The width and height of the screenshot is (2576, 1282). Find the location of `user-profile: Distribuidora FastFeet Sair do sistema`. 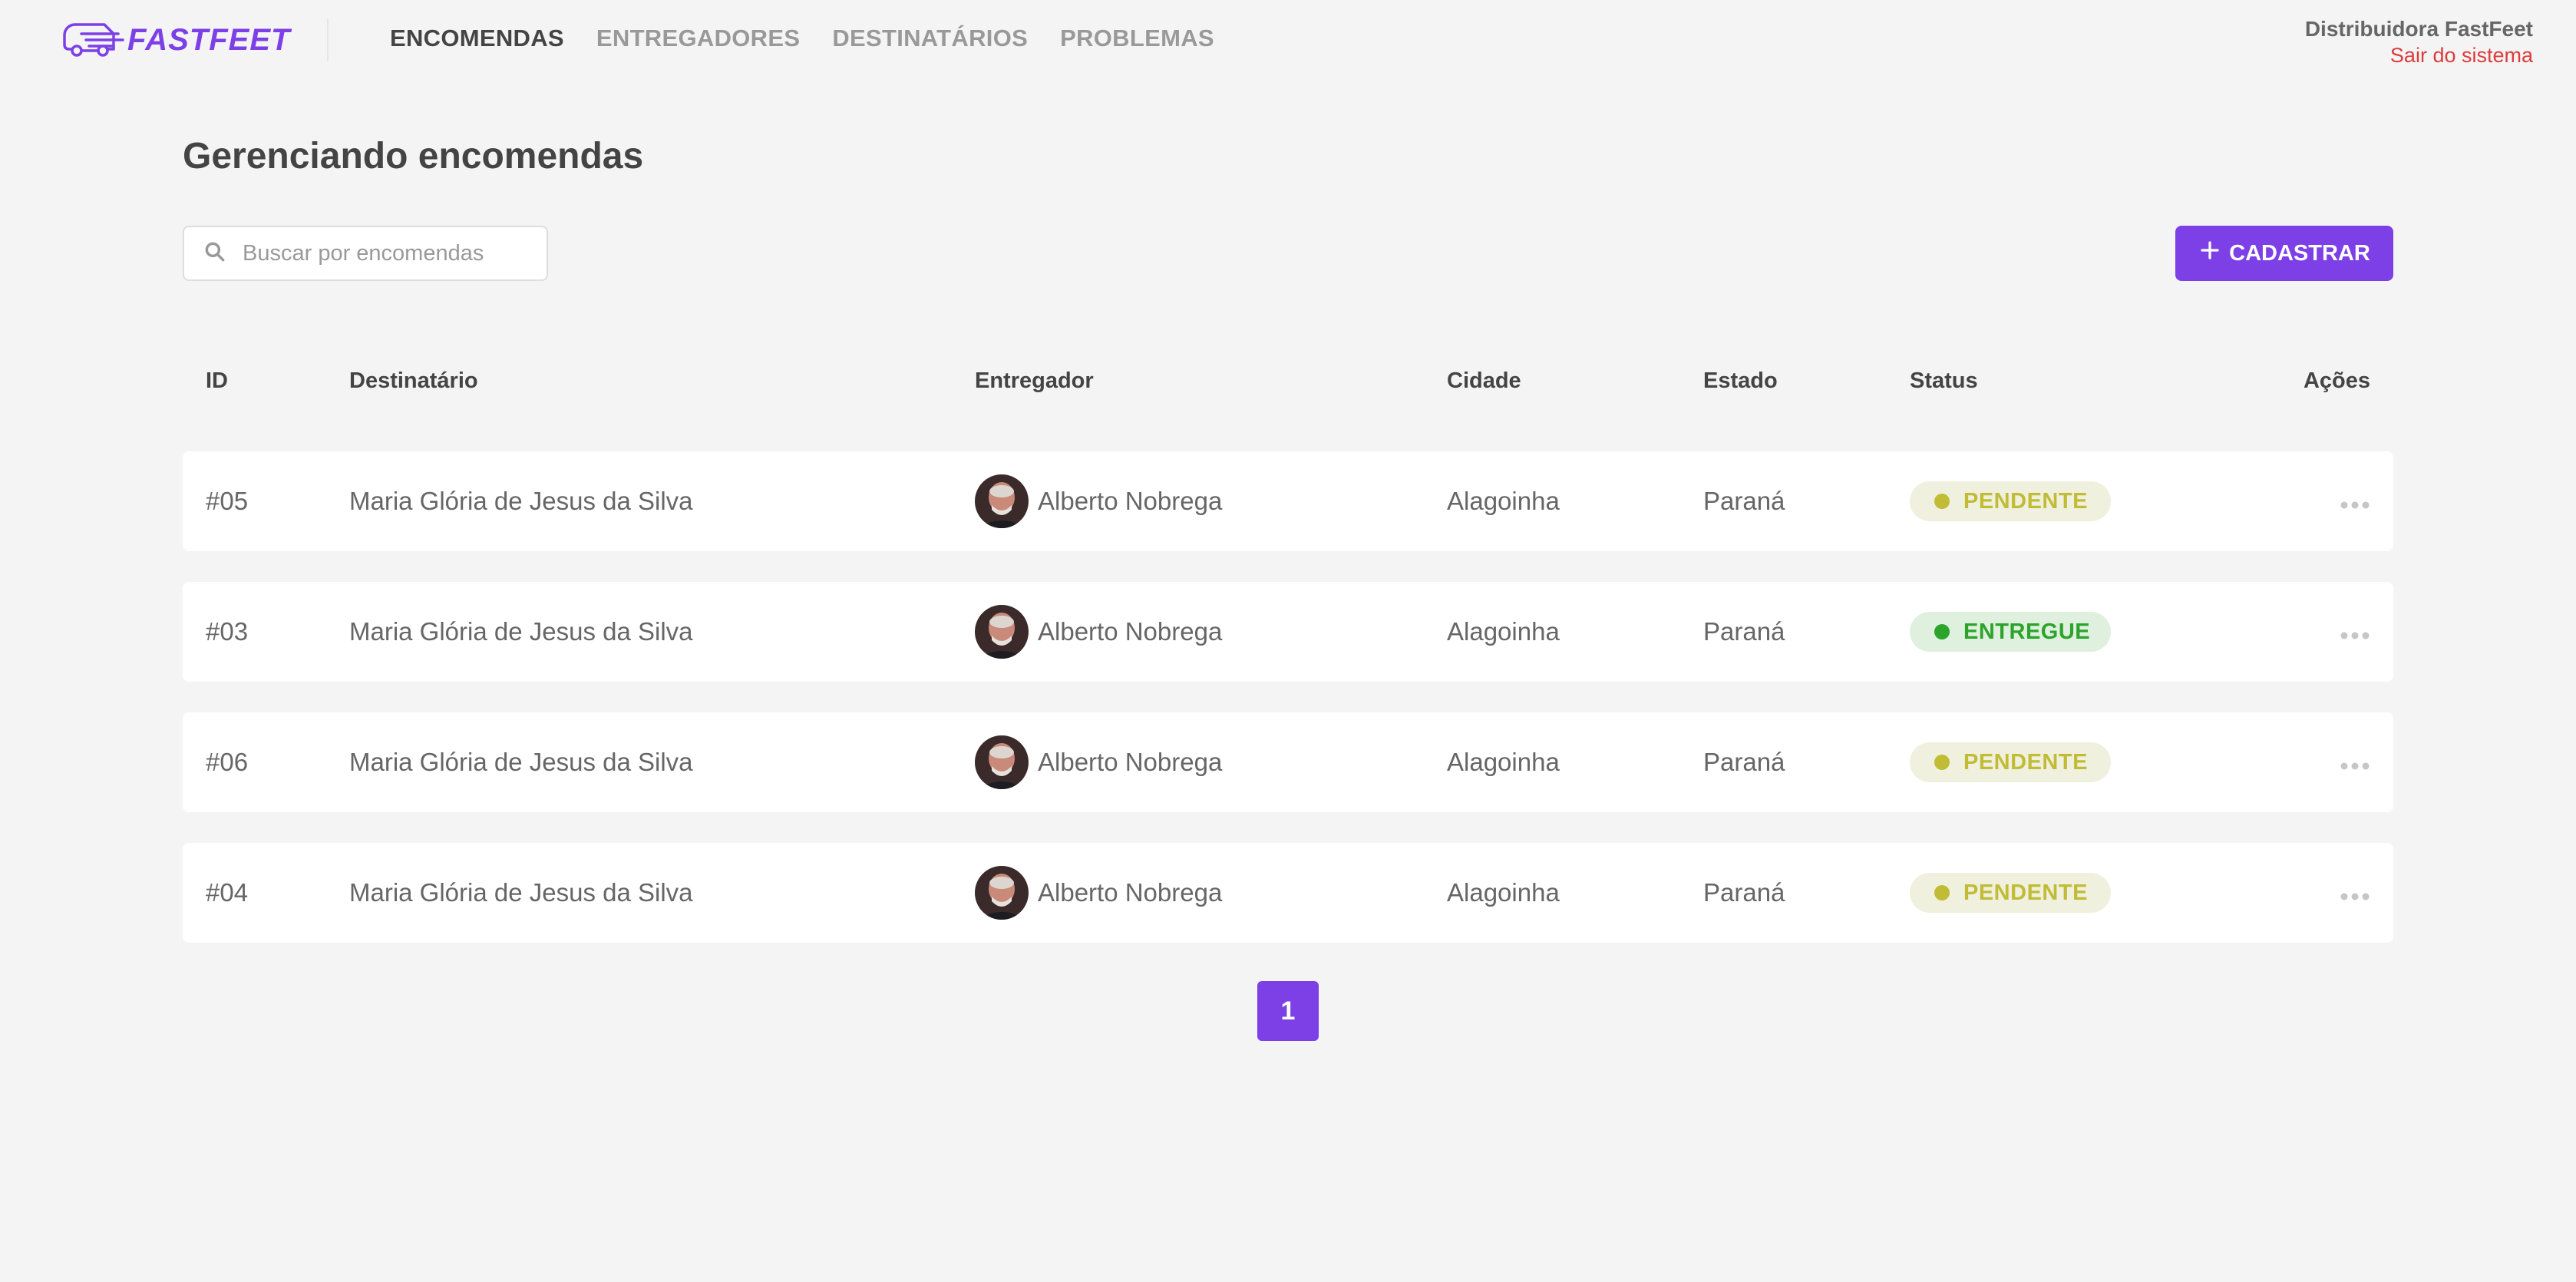

user-profile: Distribuidora FastFeet Sair do sistema is located at coordinates (2419, 41).